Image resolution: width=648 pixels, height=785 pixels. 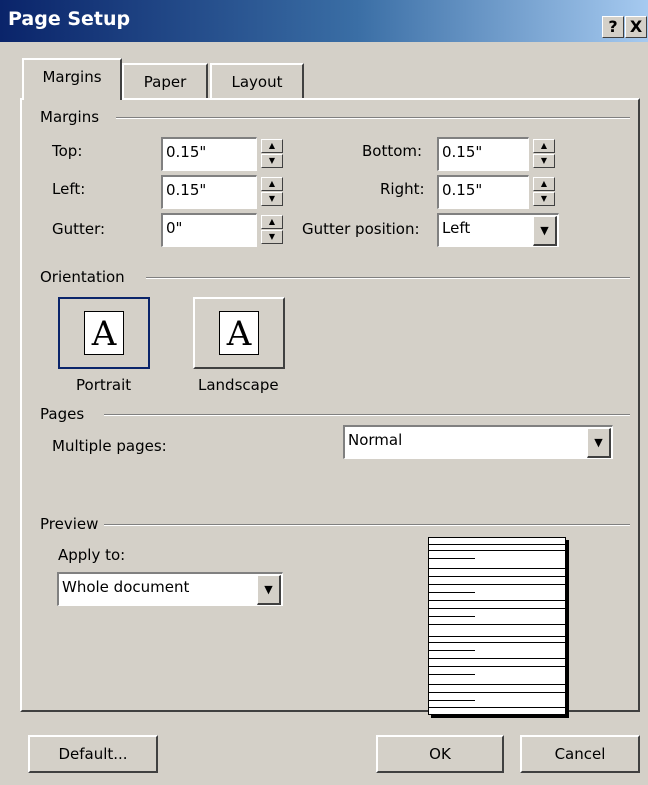 I want to click on gutter-label: Gutter:, so click(x=79, y=229).